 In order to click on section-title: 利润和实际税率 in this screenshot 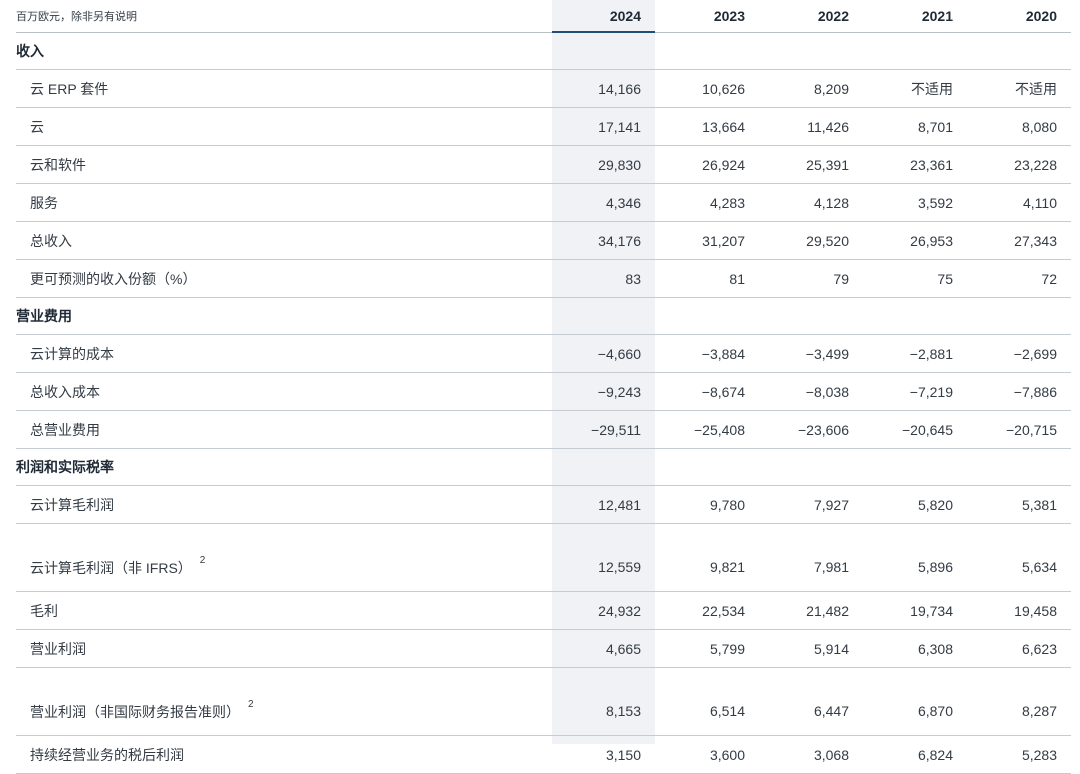, I will do `click(284, 467)`.